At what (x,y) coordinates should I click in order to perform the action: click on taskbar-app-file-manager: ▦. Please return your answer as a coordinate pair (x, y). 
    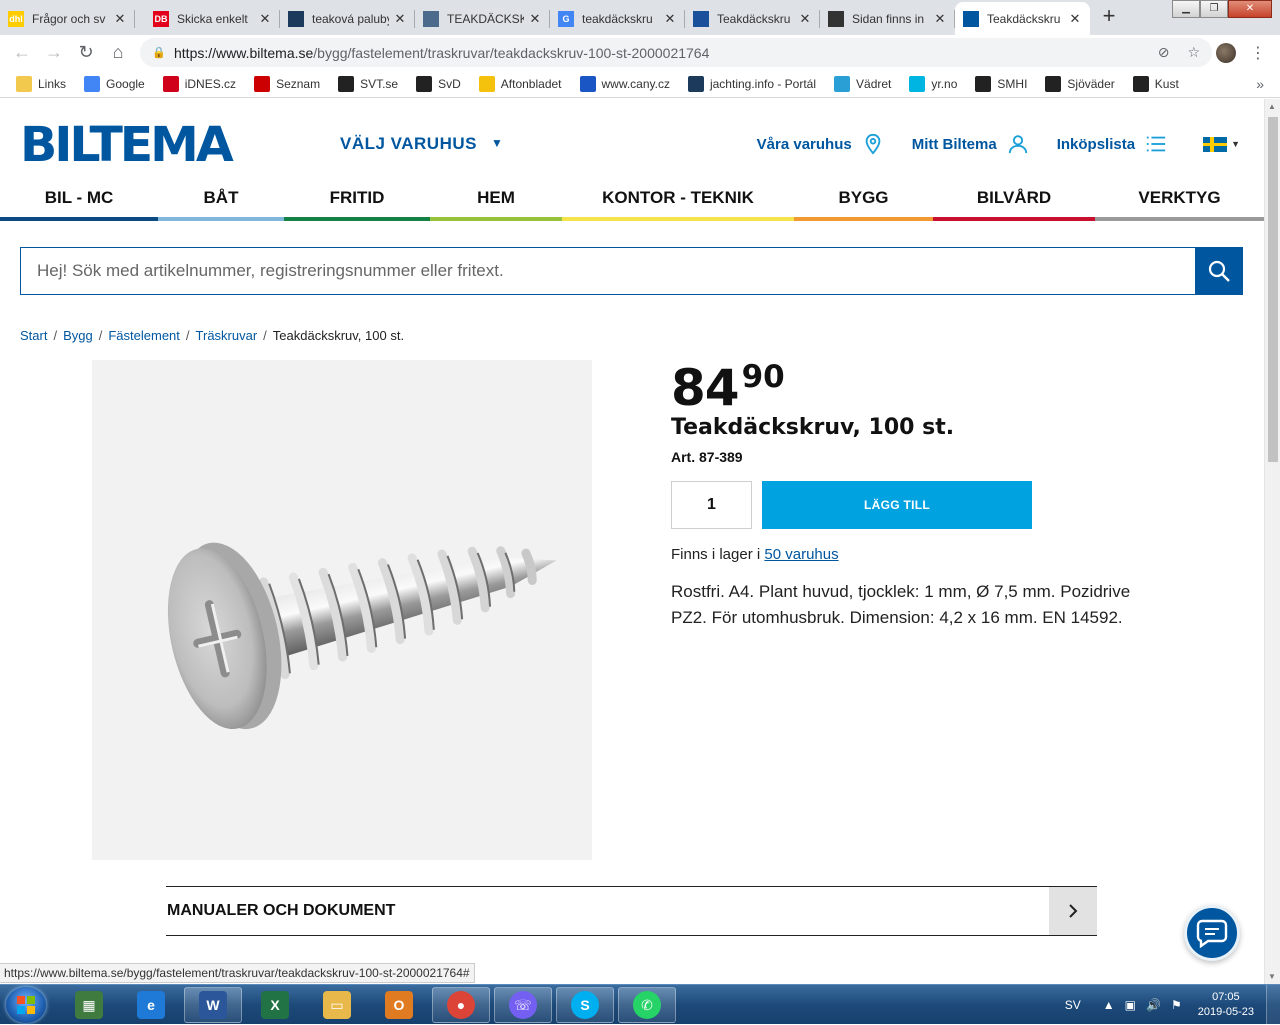
    Looking at the image, I should click on (89, 1005).